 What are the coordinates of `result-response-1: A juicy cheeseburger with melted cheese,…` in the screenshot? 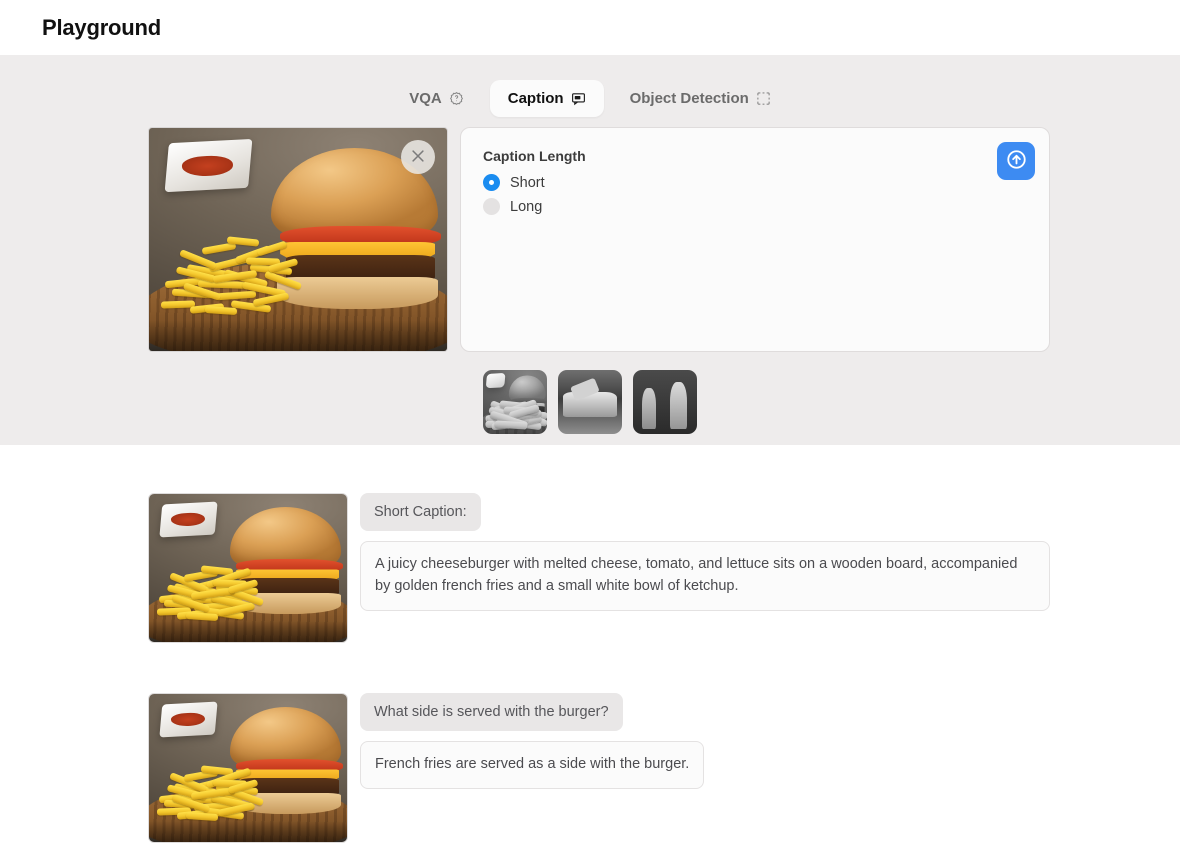 It's located at (705, 576).